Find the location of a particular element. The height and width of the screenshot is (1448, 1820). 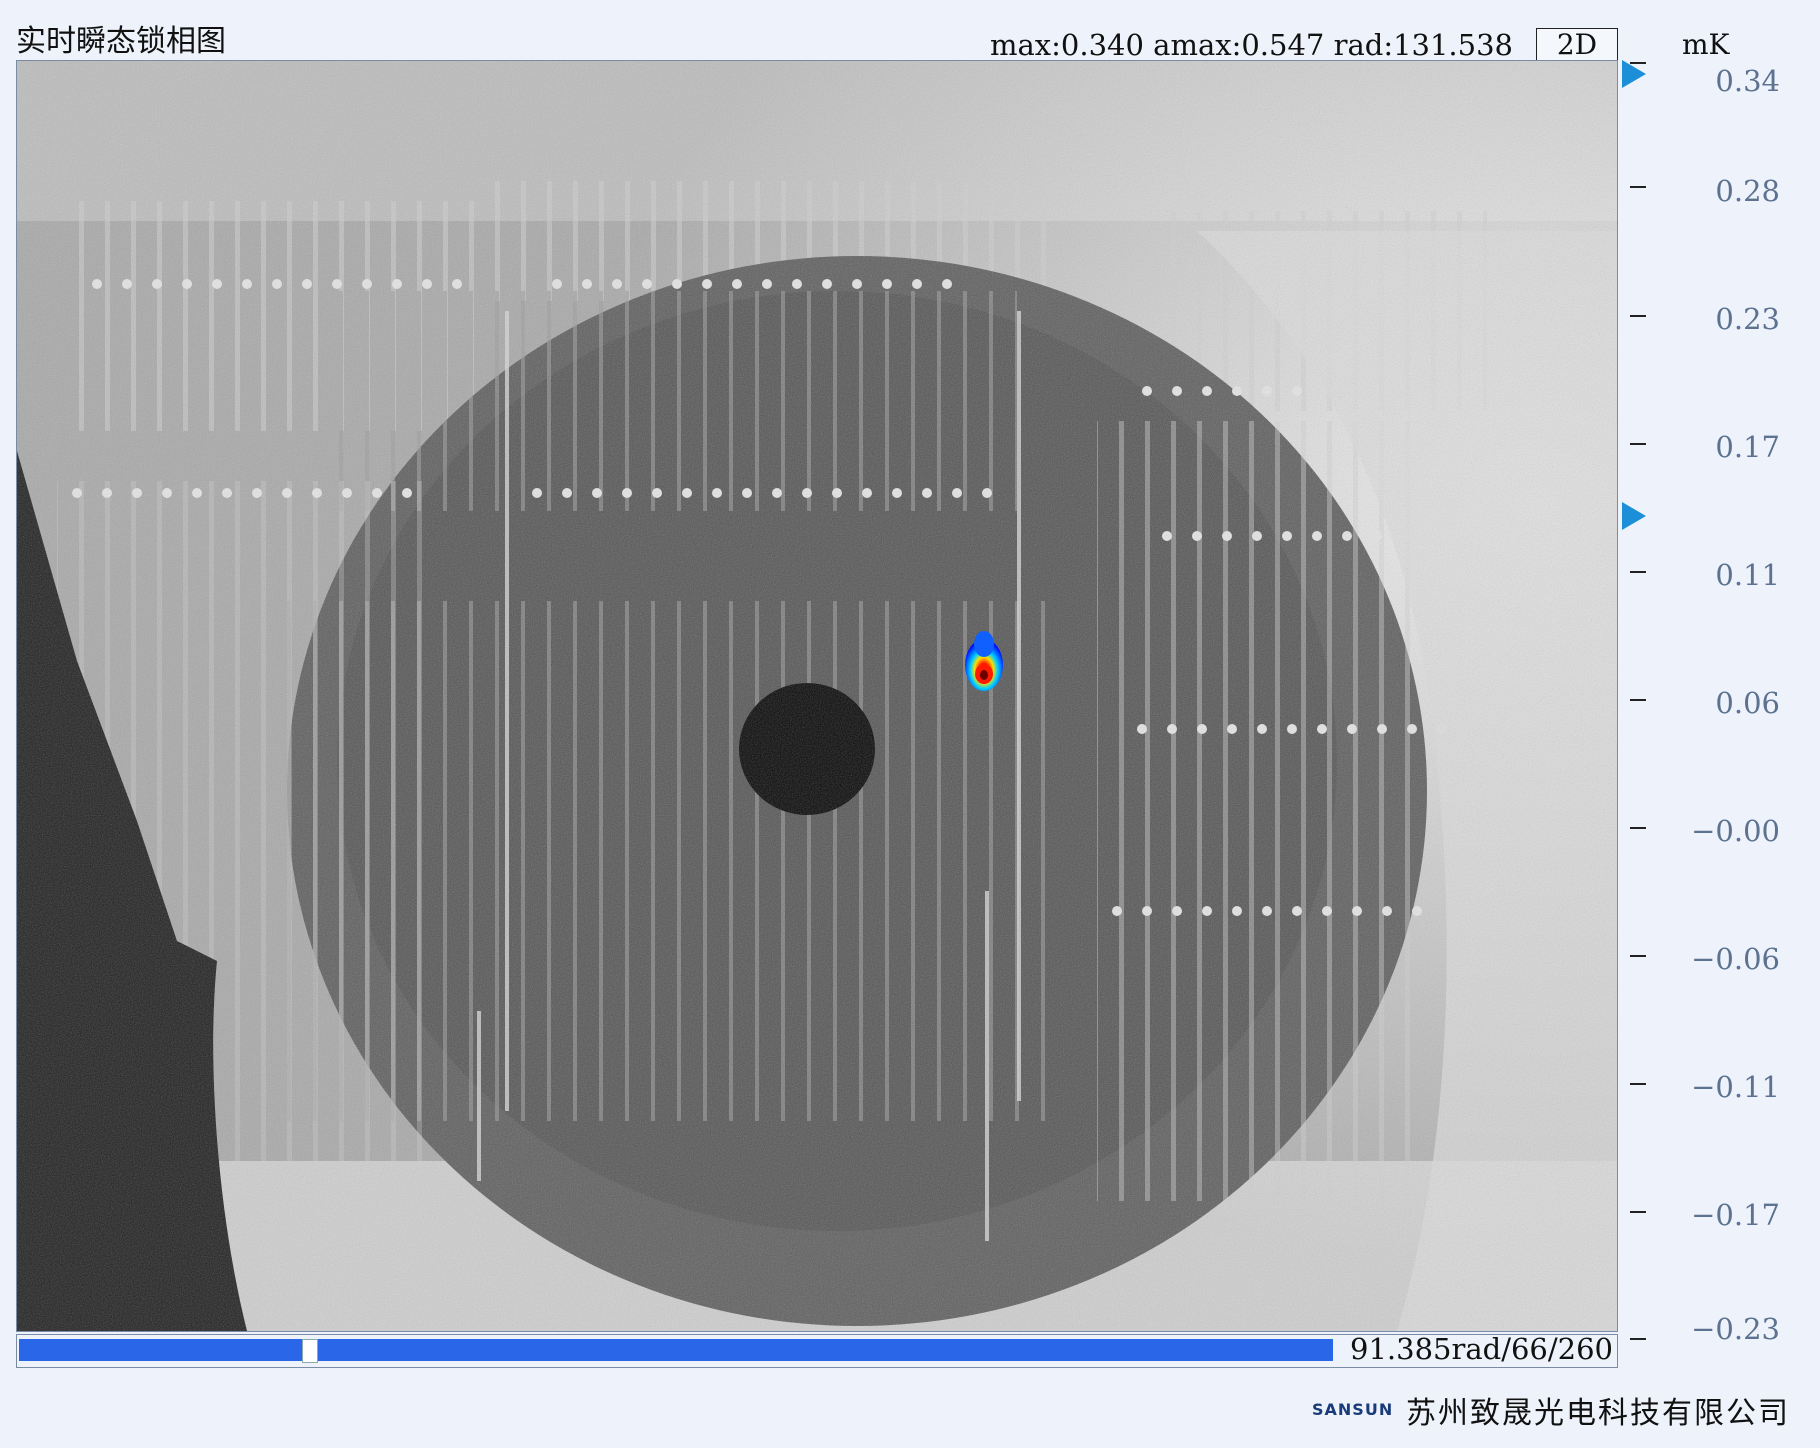

progress-readout: 91.385rad/66/260 is located at coordinates (1481, 1349).